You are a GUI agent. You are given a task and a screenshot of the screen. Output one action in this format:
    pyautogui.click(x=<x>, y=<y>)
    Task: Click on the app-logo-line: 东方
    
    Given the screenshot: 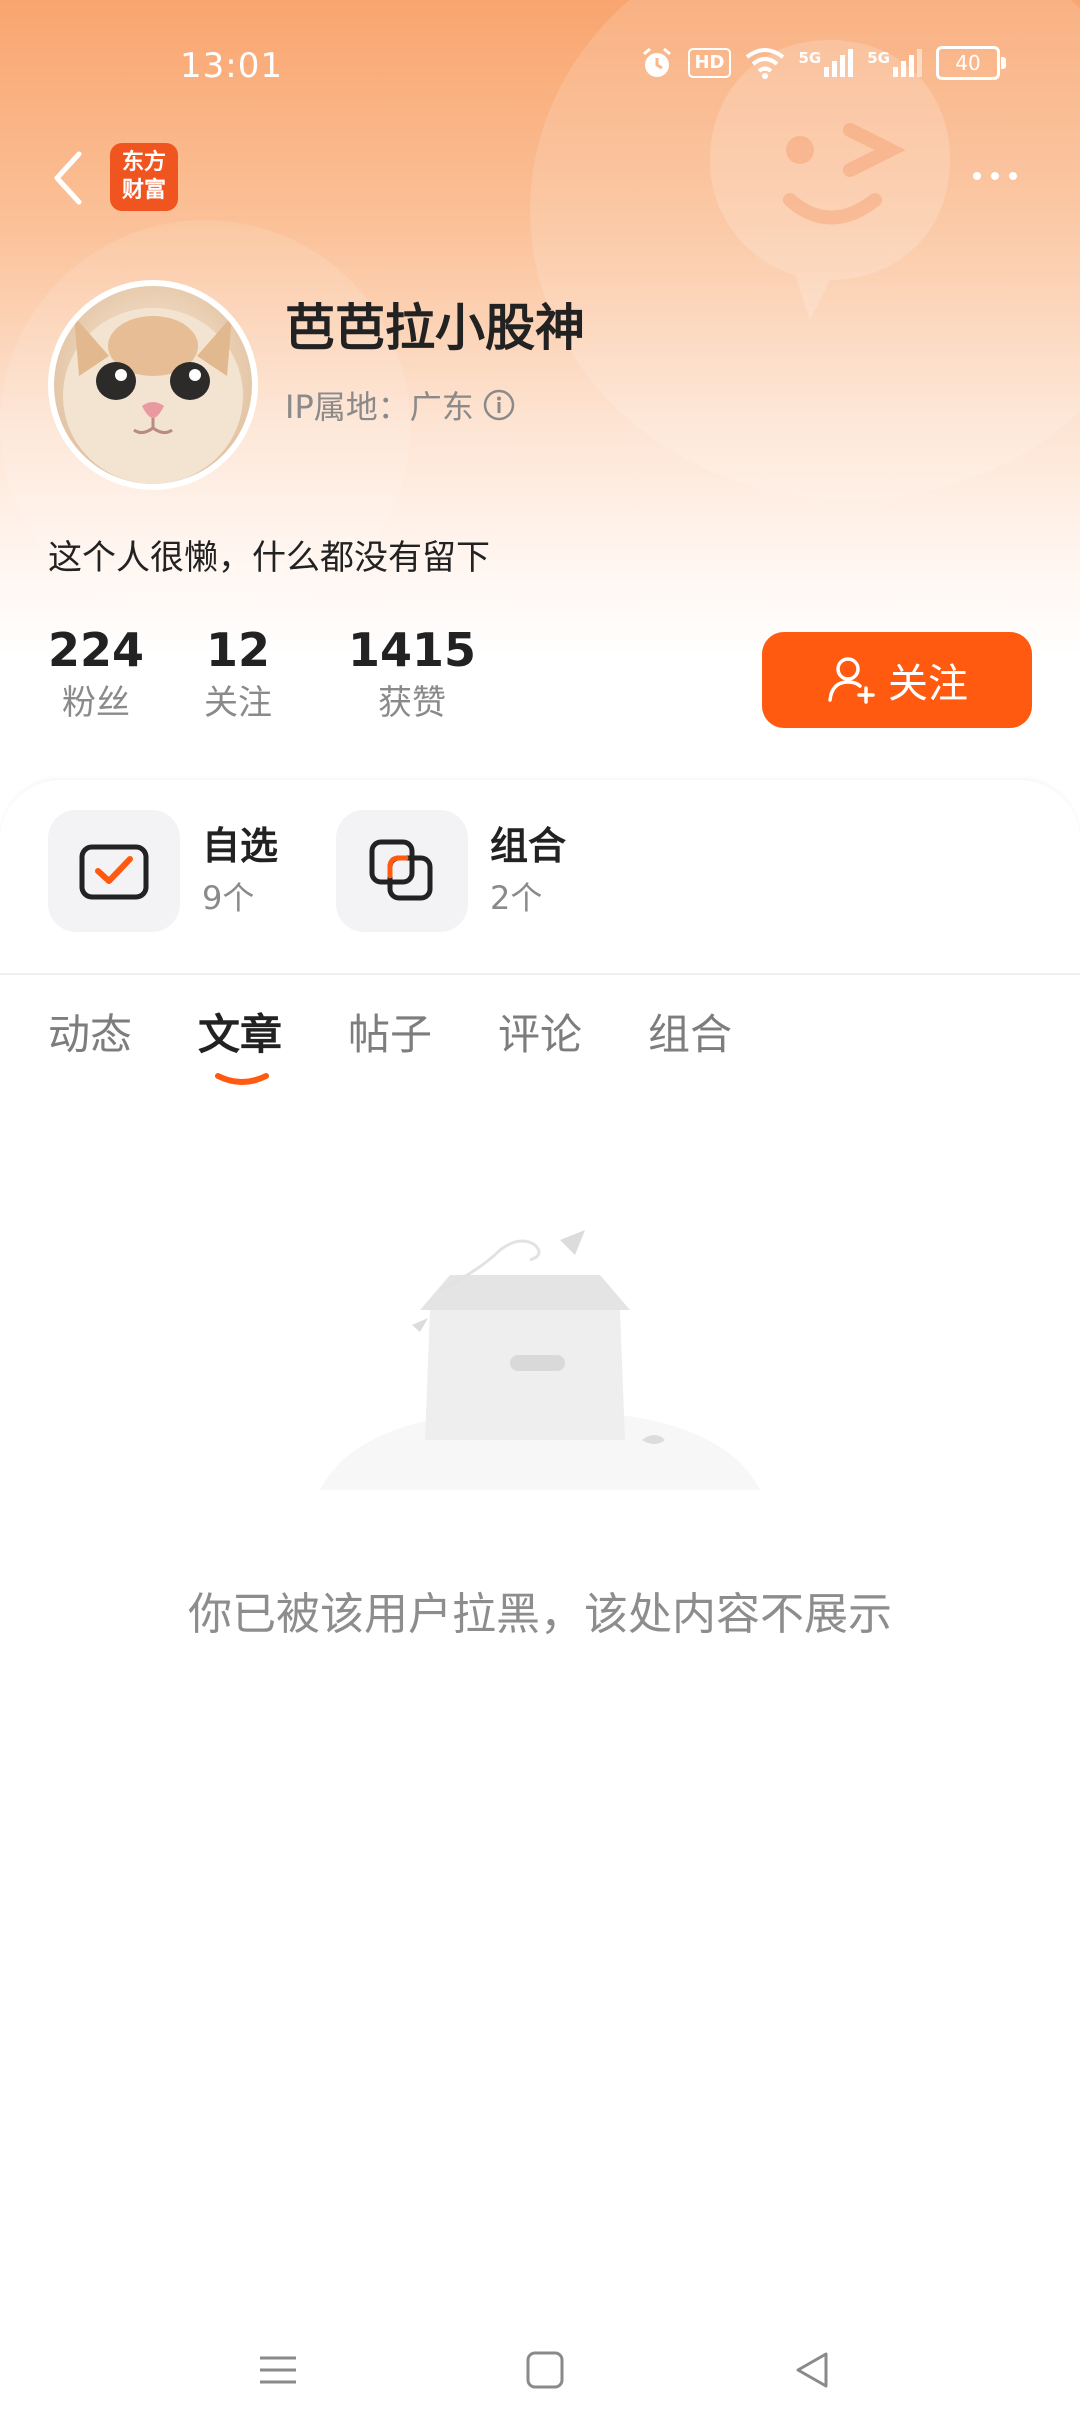 What is the action you would take?
    pyautogui.click(x=143, y=162)
    